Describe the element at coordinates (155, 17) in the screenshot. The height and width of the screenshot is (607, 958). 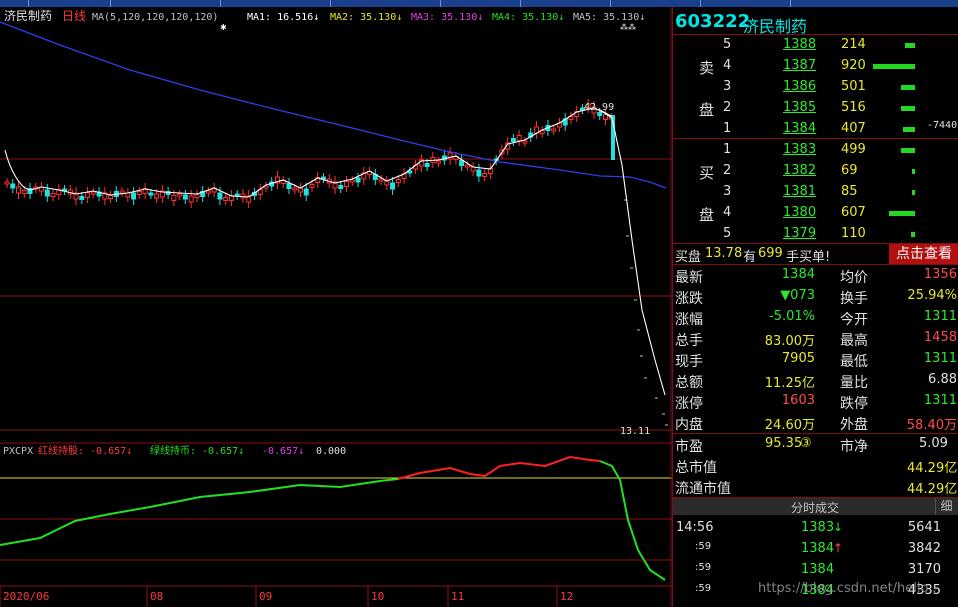
I see `ma-params: MA(5,120,120,120,120)` at that location.